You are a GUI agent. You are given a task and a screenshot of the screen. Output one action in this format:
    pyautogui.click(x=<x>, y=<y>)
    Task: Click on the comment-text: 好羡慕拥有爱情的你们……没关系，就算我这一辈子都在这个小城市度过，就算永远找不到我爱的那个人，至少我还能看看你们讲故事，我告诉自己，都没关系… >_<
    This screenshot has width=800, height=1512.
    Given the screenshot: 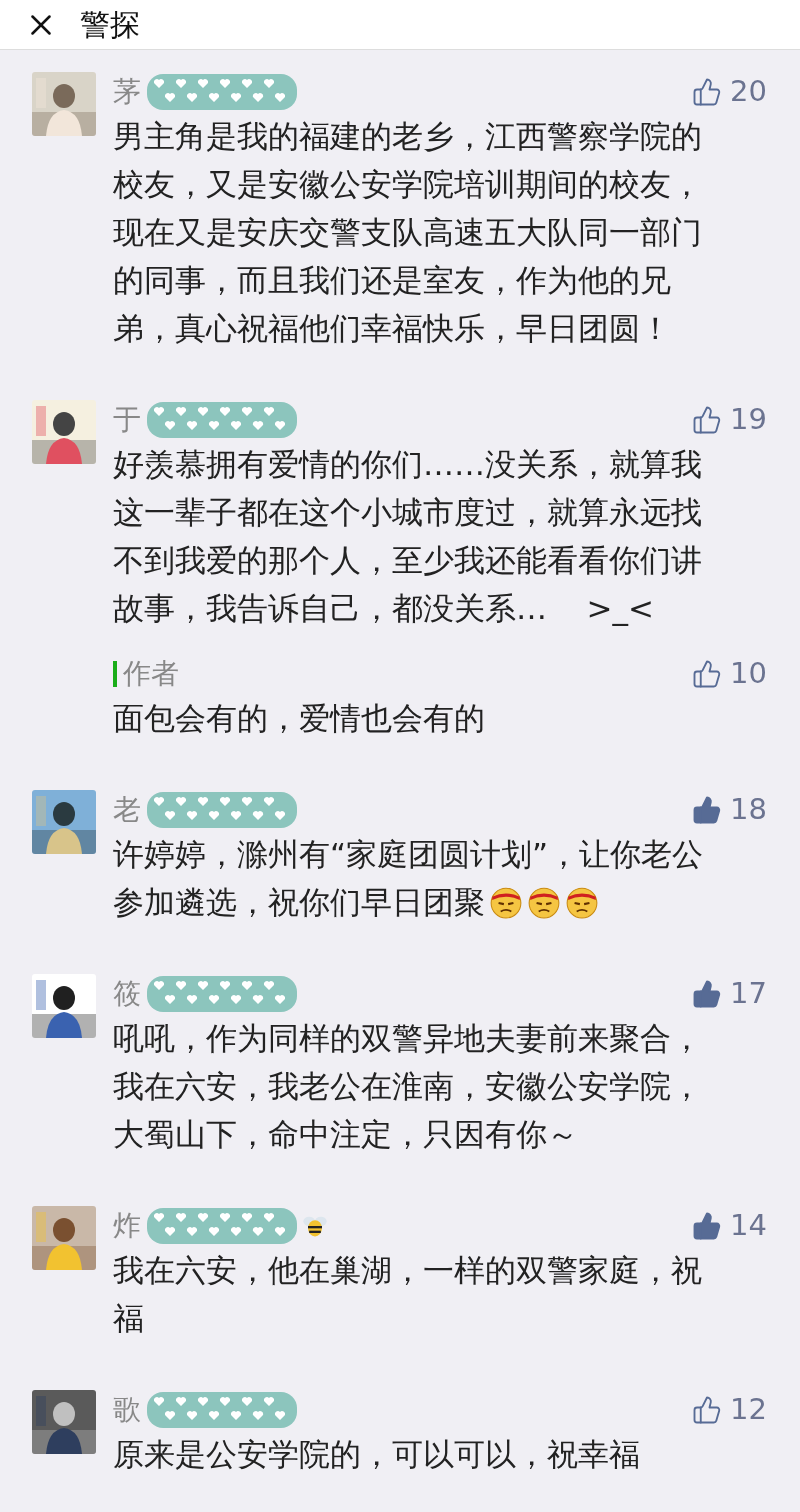 What is the action you would take?
    pyautogui.click(x=408, y=536)
    